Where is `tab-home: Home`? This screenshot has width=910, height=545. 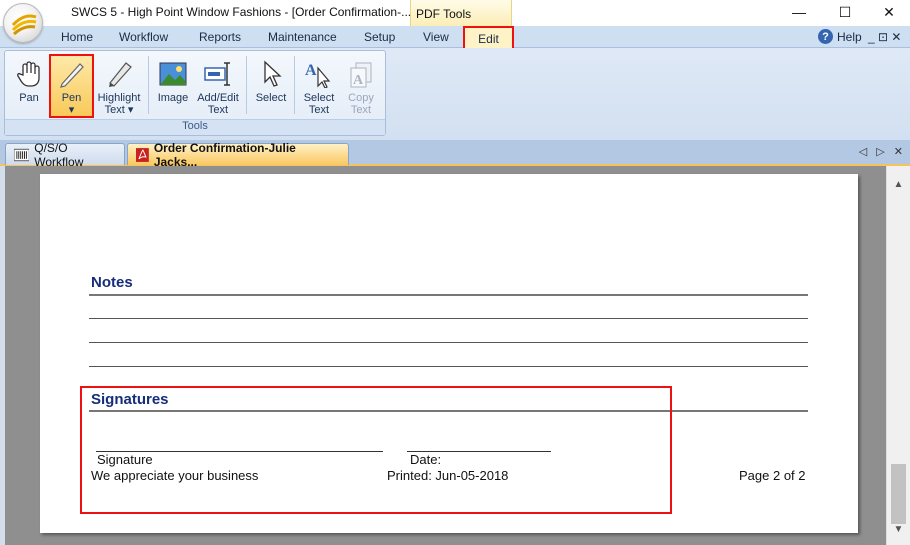 tab-home: Home is located at coordinates (77, 37).